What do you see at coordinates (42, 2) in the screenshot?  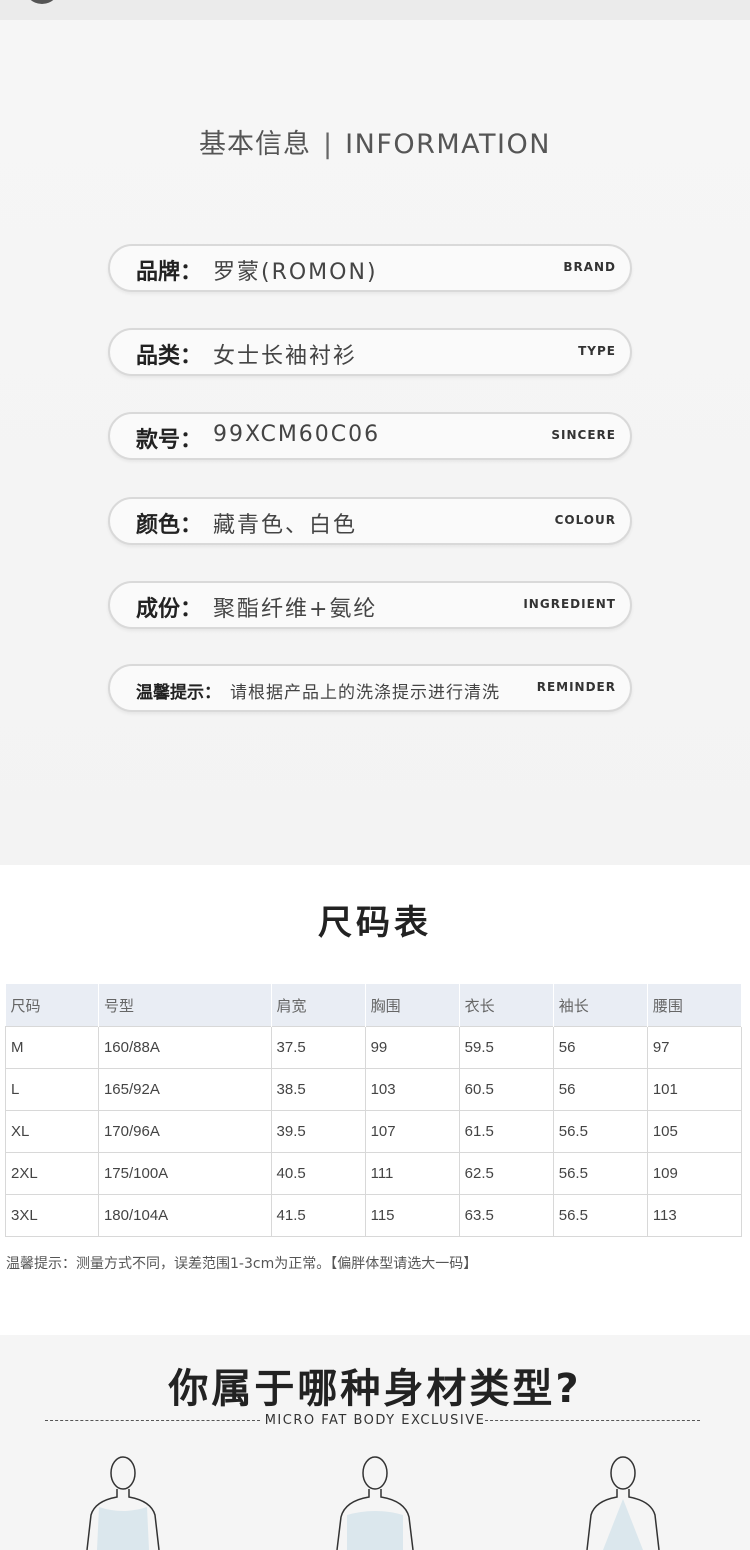 I see `avatar-icon` at bounding box center [42, 2].